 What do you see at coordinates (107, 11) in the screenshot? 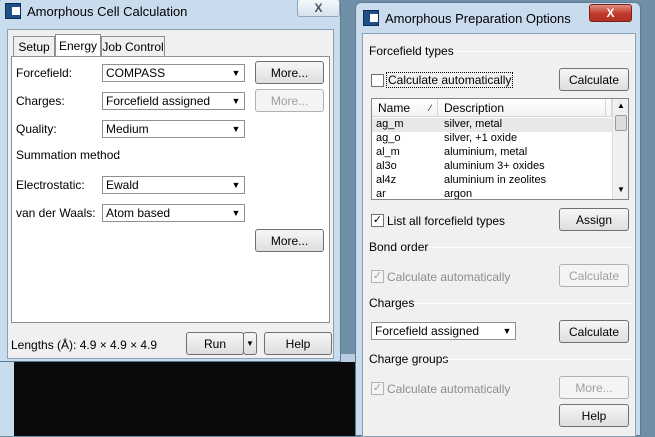
I see `calc-window-title: Amorphous Cell Calculation` at bounding box center [107, 11].